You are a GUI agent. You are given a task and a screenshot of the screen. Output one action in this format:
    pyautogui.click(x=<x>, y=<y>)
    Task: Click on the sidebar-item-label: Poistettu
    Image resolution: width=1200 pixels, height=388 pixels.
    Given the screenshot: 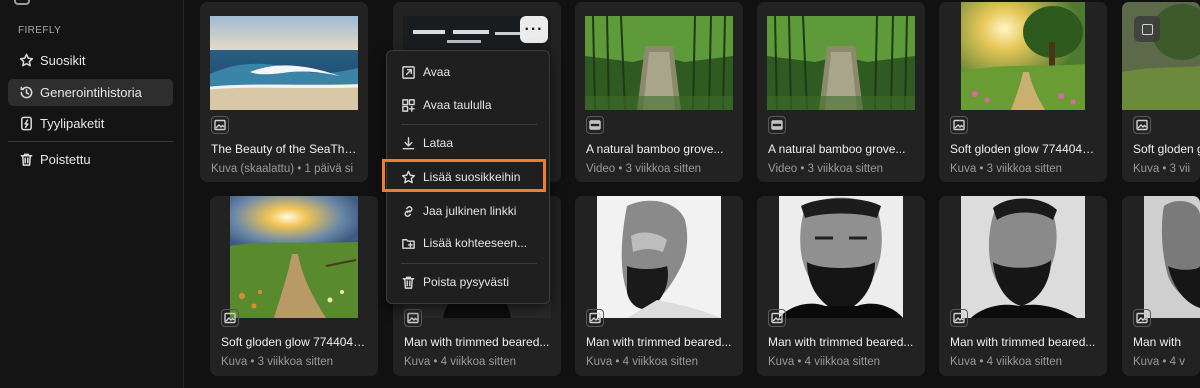 What is the action you would take?
    pyautogui.click(x=65, y=159)
    